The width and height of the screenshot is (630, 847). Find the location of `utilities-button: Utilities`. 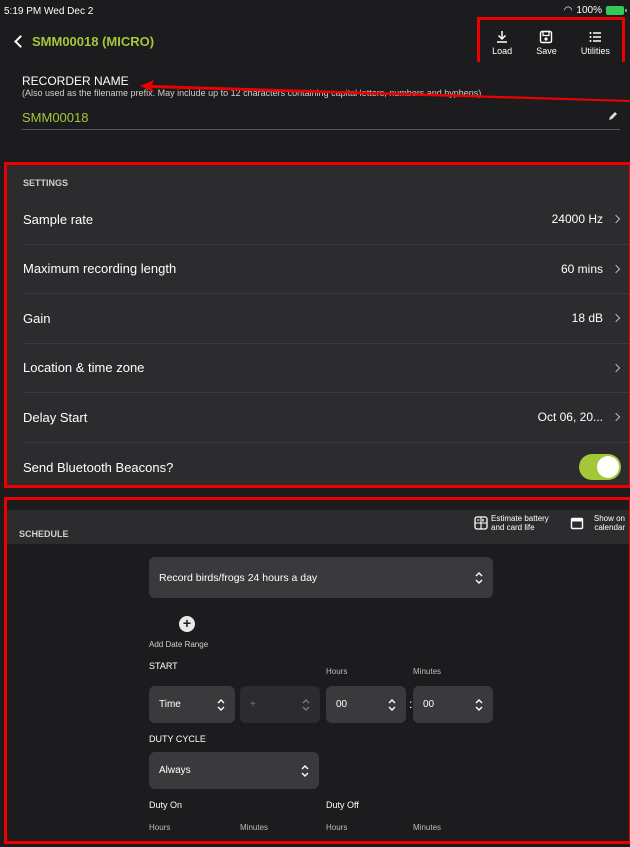

utilities-button: Utilities is located at coordinates (595, 43).